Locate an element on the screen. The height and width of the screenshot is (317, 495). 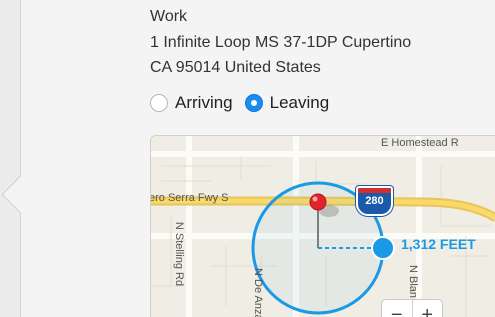
street-label-stelling: N Stelling Rd is located at coordinates (179, 254).